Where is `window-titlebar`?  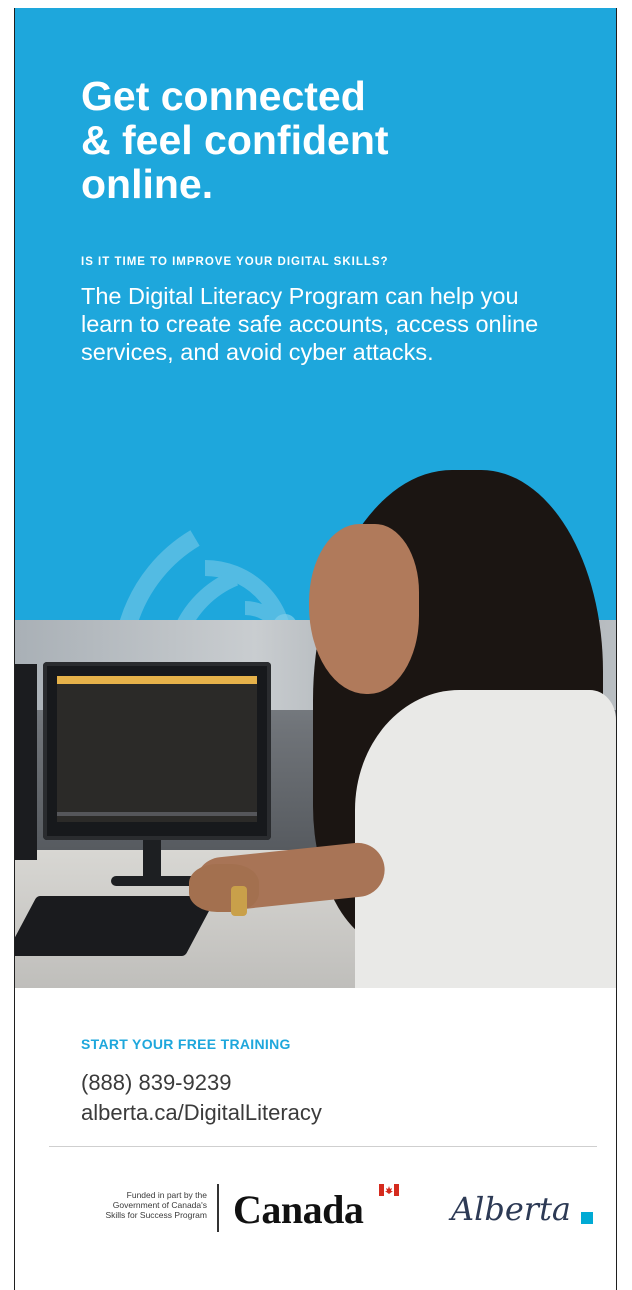 window-titlebar is located at coordinates (157, 680).